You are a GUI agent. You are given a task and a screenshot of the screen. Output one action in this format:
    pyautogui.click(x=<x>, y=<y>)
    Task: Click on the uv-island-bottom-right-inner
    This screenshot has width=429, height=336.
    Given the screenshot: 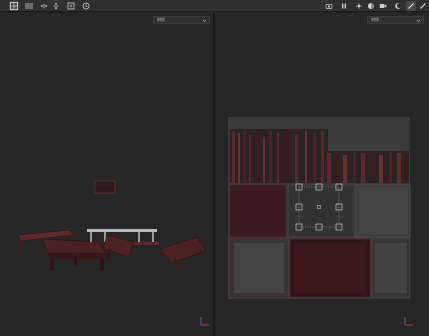 What is the action you would take?
    pyautogui.click(x=391, y=268)
    